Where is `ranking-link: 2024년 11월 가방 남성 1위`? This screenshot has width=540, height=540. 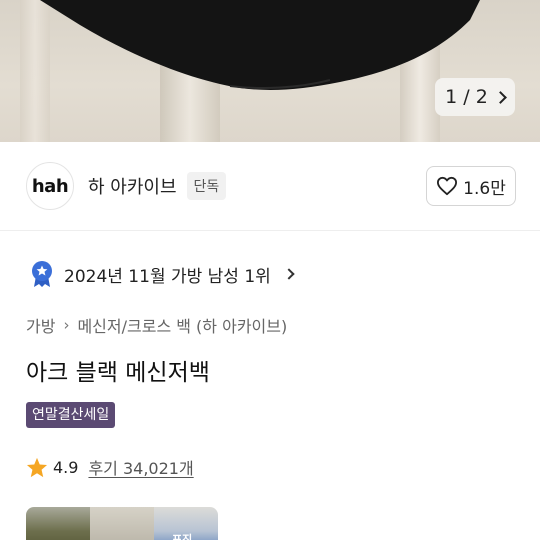
ranking-link: 2024년 11월 가방 남성 1위 is located at coordinates (162, 274).